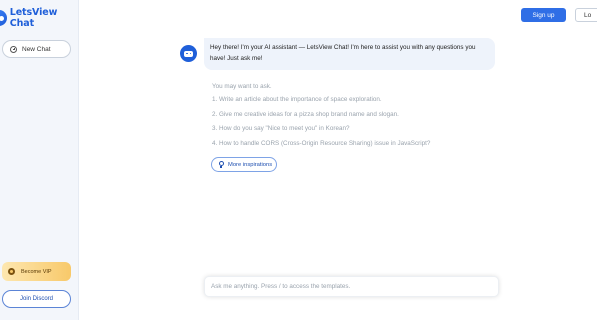 The height and width of the screenshot is (320, 597). I want to click on app-name: LetsView Chat, so click(33, 18).